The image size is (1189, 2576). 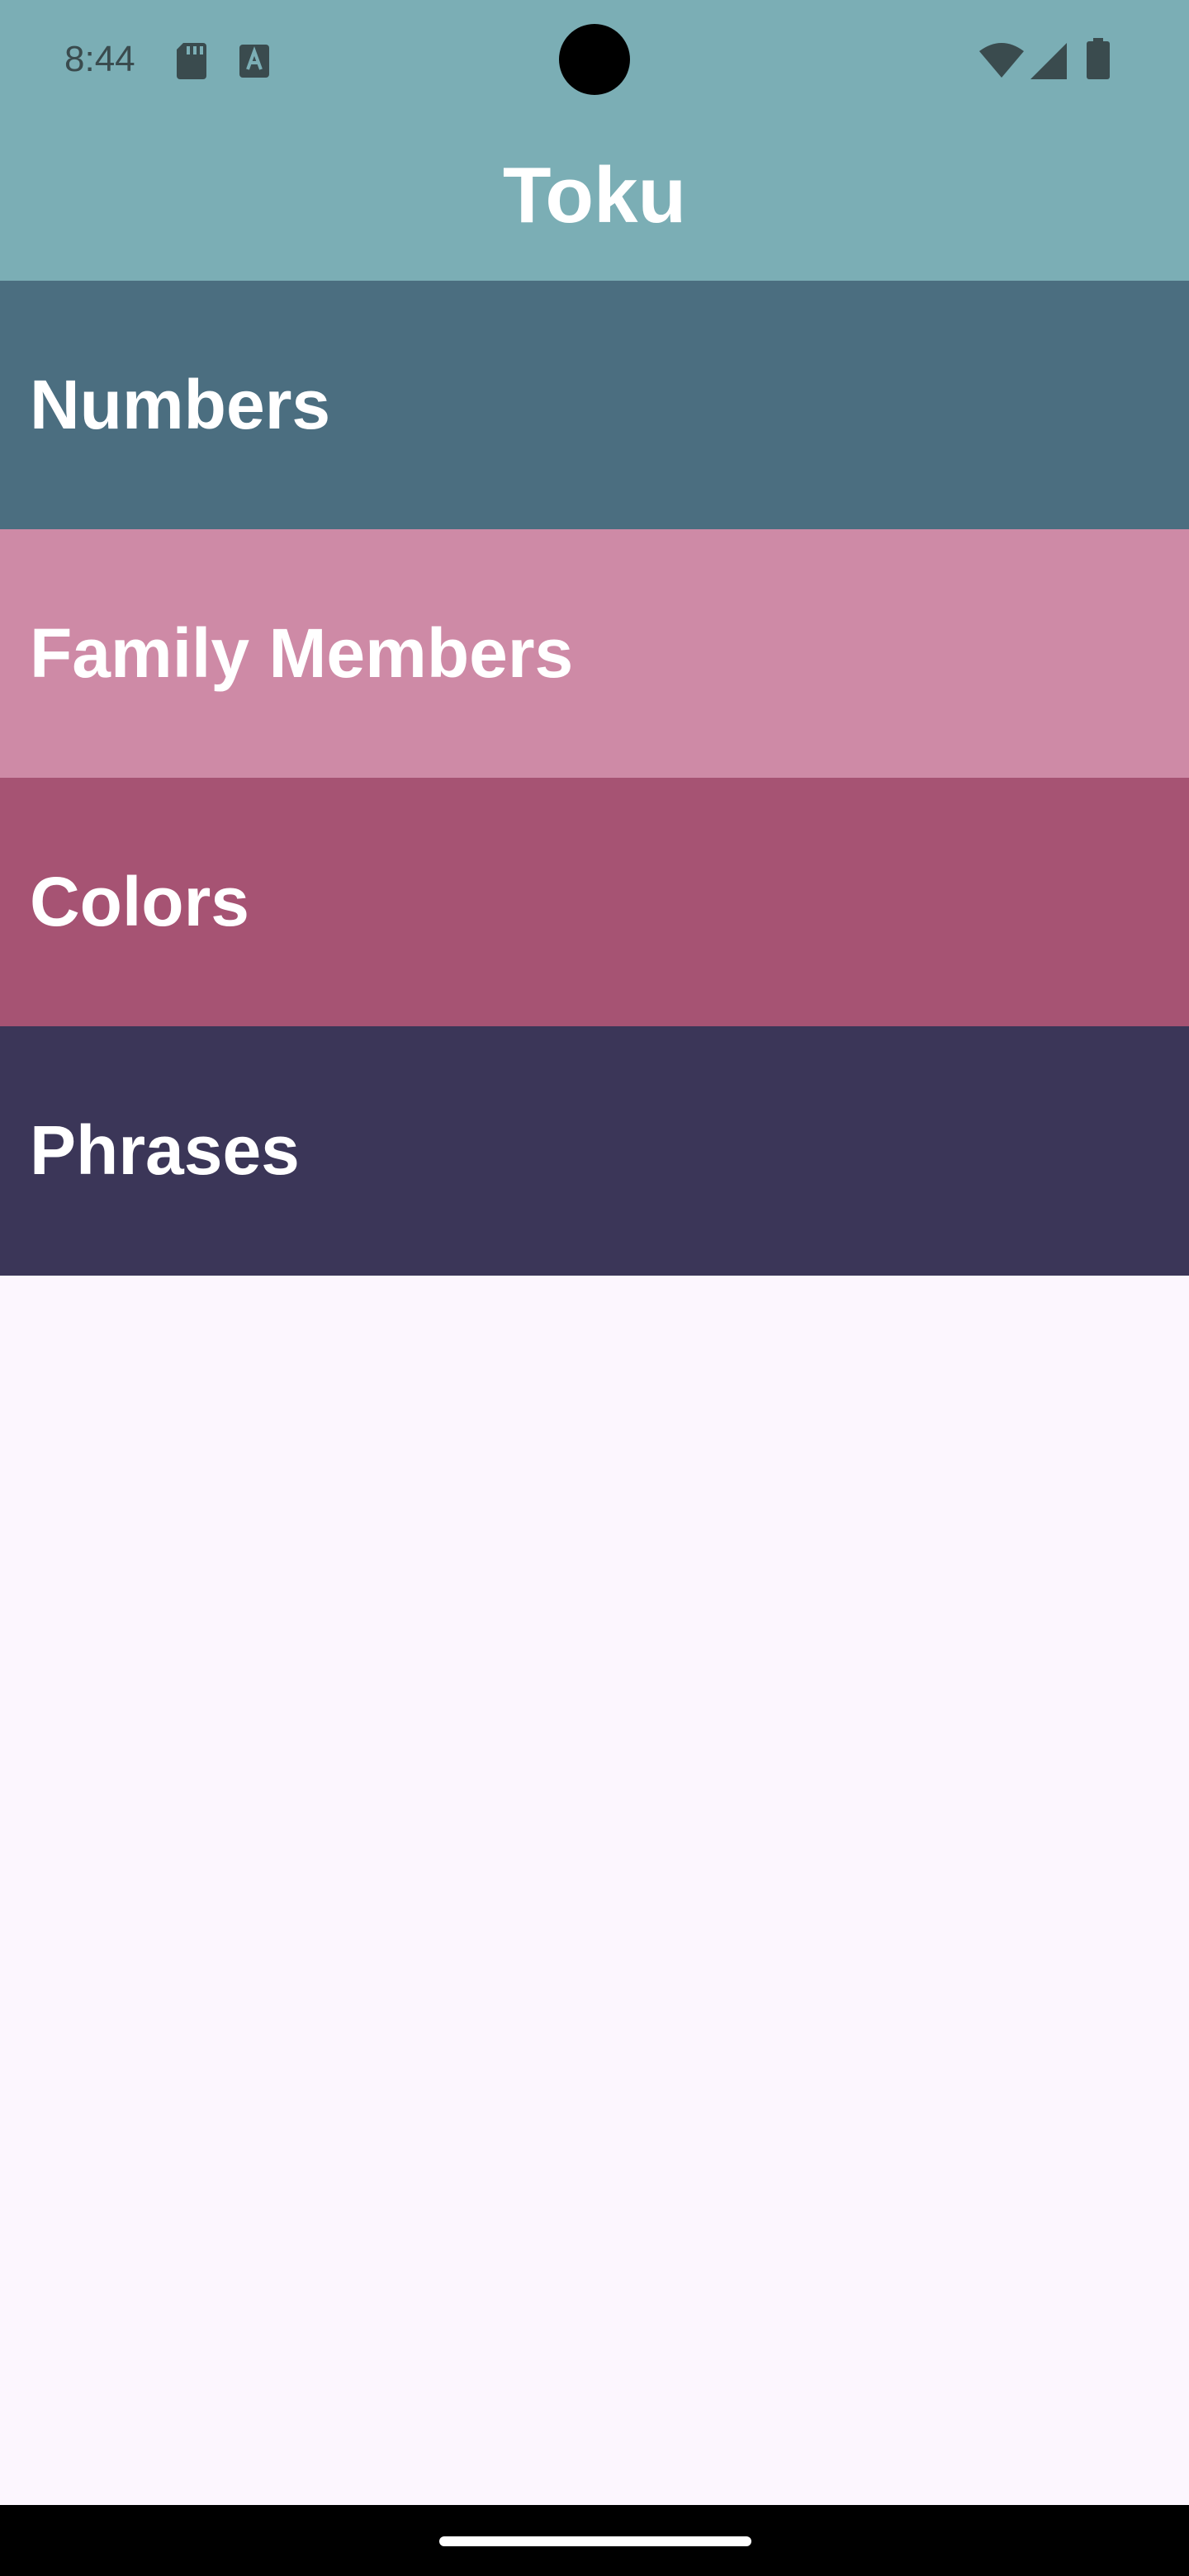 I want to click on category-label: Numbers, so click(x=180, y=404).